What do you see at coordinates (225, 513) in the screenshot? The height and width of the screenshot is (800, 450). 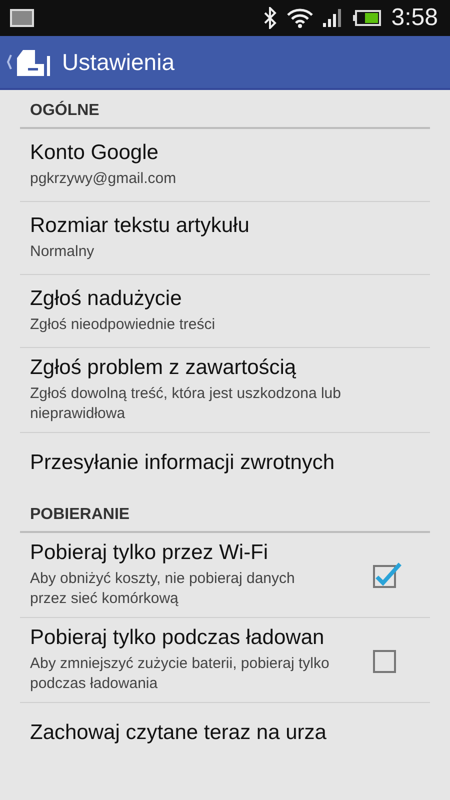 I see `section-header: POBIERANIE` at bounding box center [225, 513].